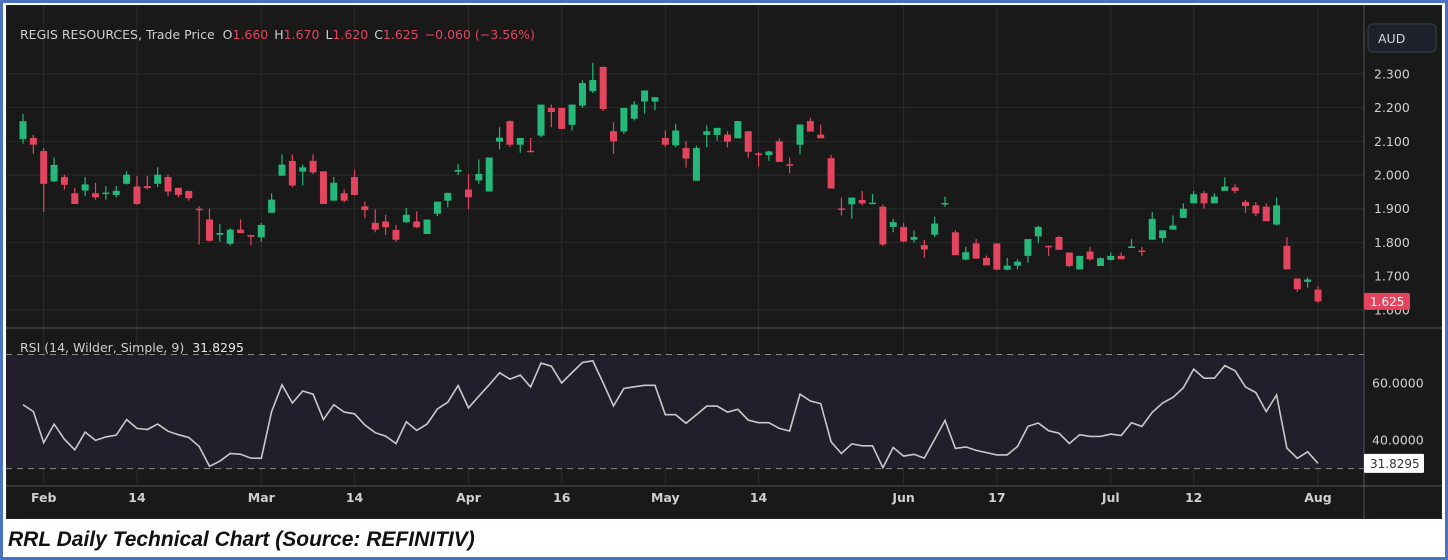 The width and height of the screenshot is (1448, 560). What do you see at coordinates (1392, 73) in the screenshot?
I see `price-tick-label: 2.300` at bounding box center [1392, 73].